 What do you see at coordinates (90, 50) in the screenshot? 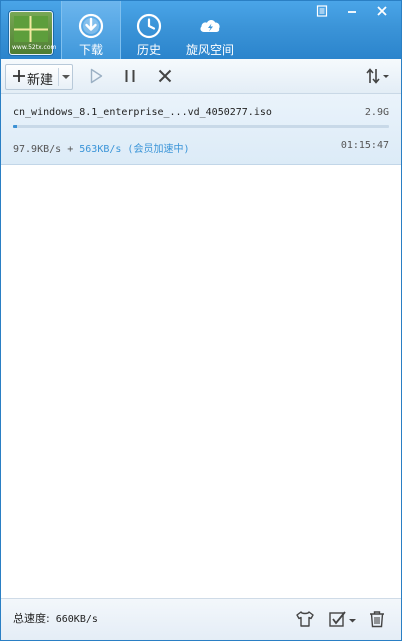
I see `tab-download-label: 下载` at bounding box center [90, 50].